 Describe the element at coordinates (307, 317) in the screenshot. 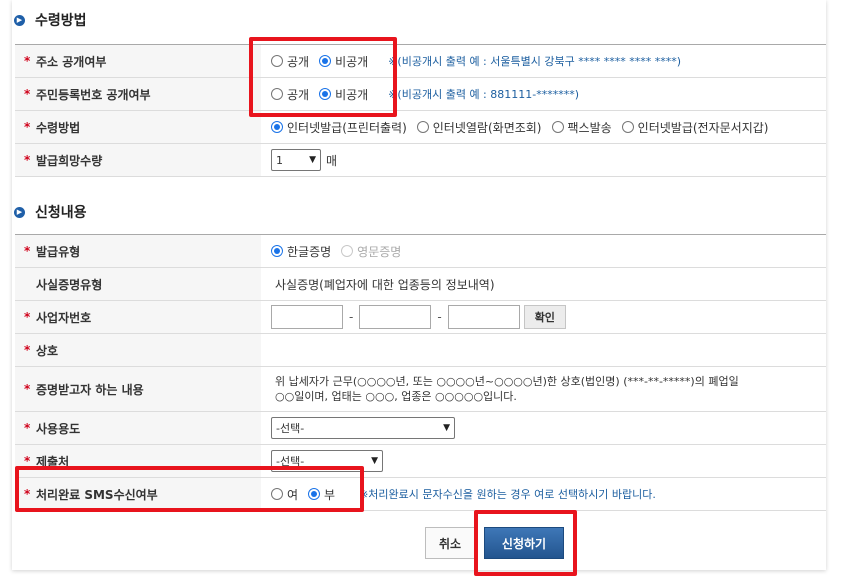

I see `bizno-part1-input` at that location.